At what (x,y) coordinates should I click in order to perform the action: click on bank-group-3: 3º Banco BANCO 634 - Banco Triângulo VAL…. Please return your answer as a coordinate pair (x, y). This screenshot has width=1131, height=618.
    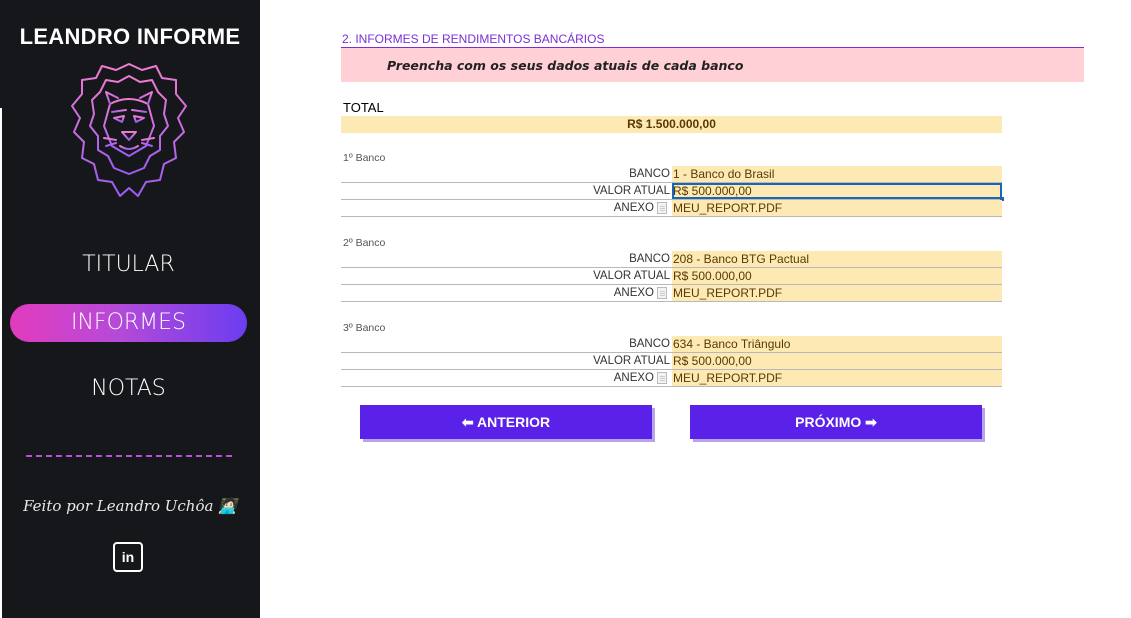
    Looking at the image, I should click on (671, 357).